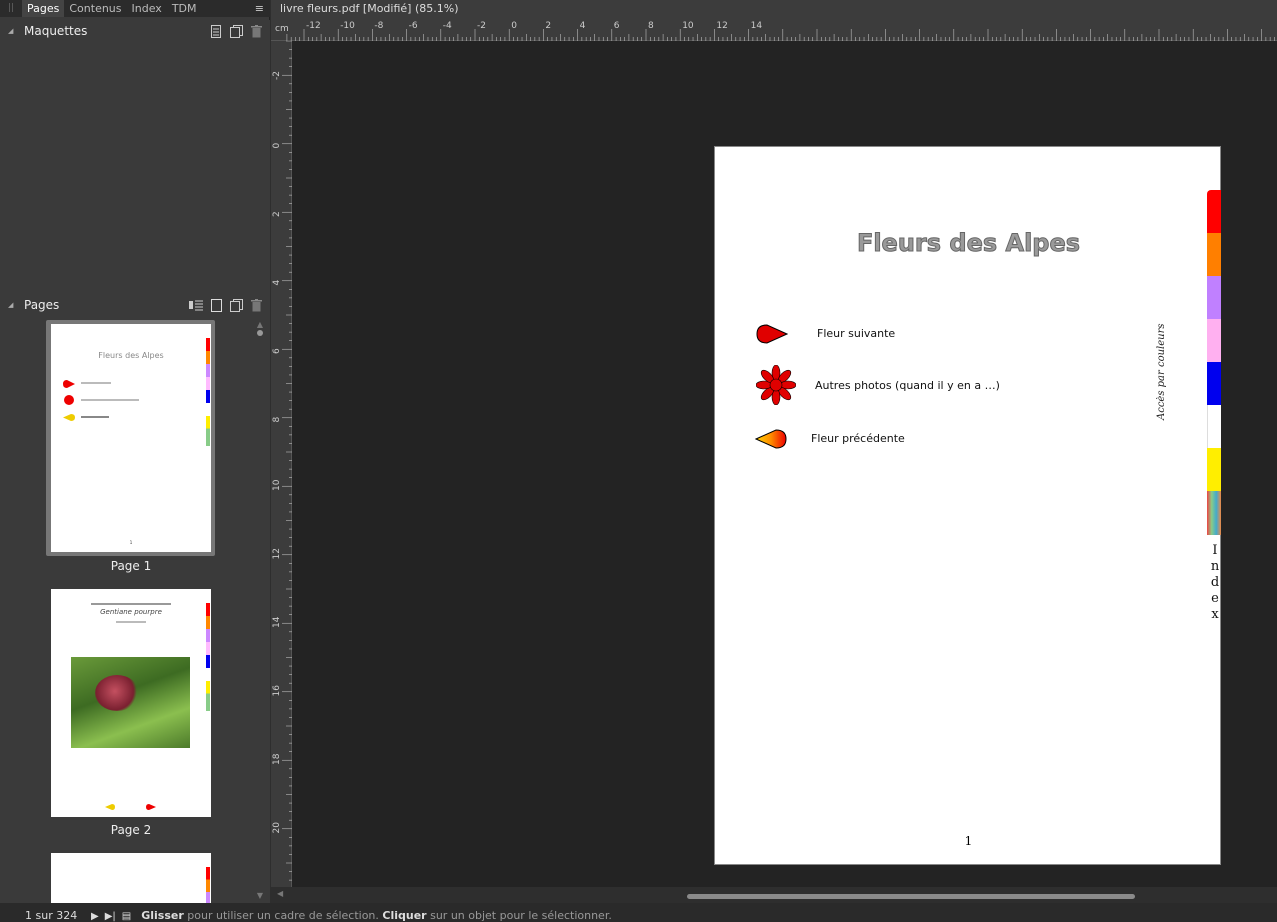 This screenshot has height=922, width=1277. I want to click on ruler-label: 2, so click(548, 26).